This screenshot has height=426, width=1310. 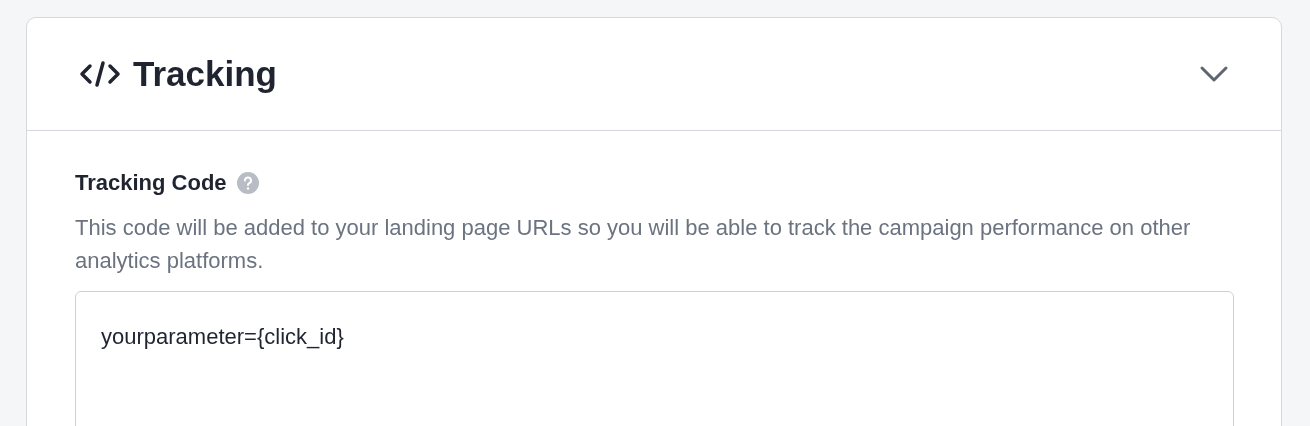 I want to click on section-title: Tracking, so click(x=205, y=73).